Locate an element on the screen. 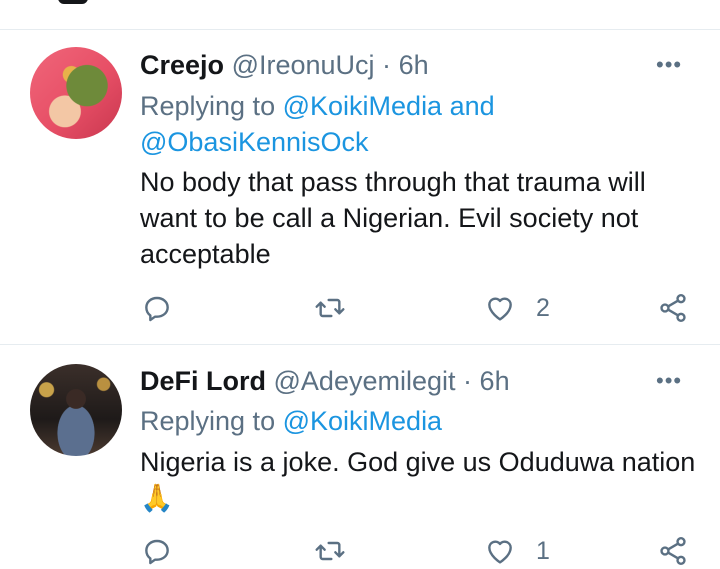  user-handle: @IreonuUcj is located at coordinates (303, 65).